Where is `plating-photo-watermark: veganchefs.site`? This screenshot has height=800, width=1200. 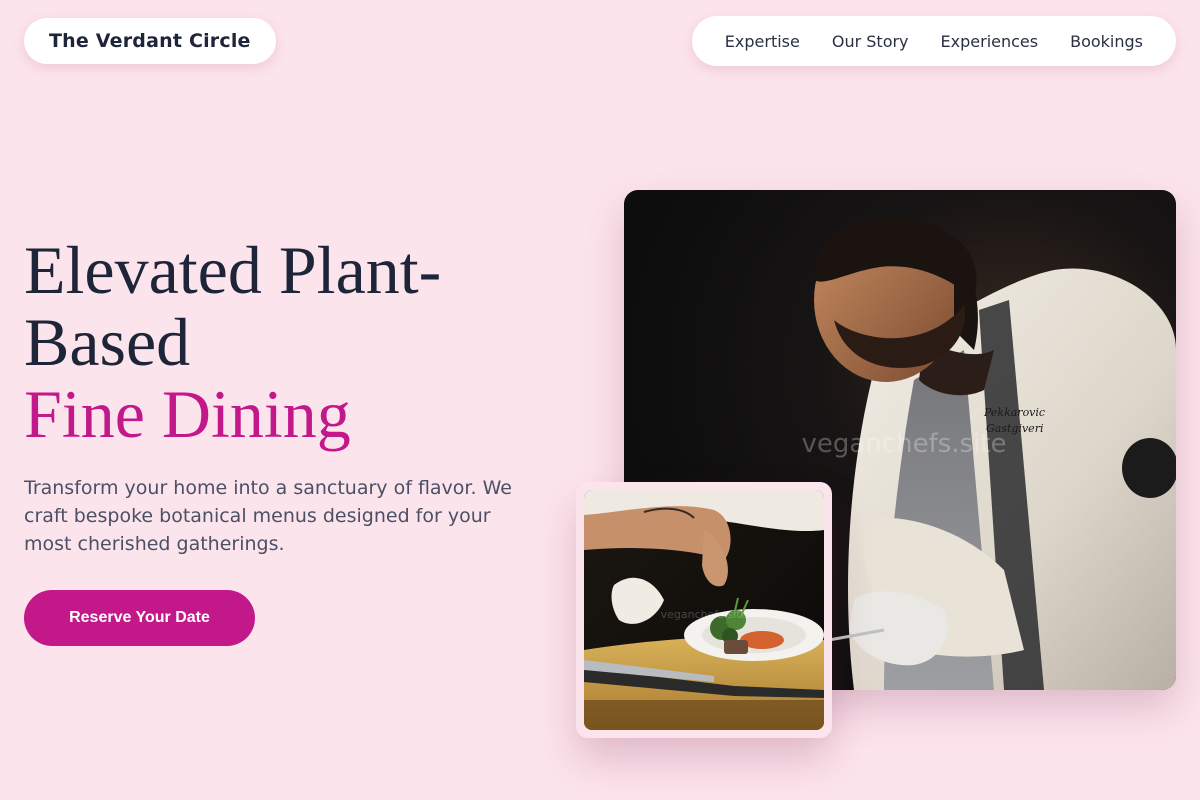
plating-photo-watermark: veganchefs.site is located at coordinates (704, 614).